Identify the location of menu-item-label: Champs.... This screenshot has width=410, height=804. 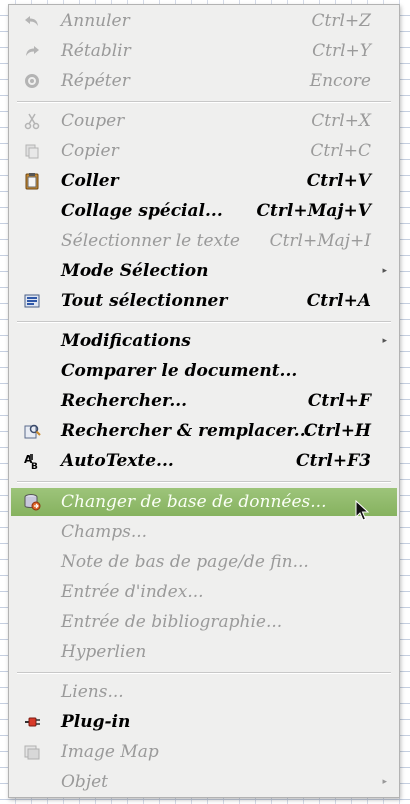
(104, 532).